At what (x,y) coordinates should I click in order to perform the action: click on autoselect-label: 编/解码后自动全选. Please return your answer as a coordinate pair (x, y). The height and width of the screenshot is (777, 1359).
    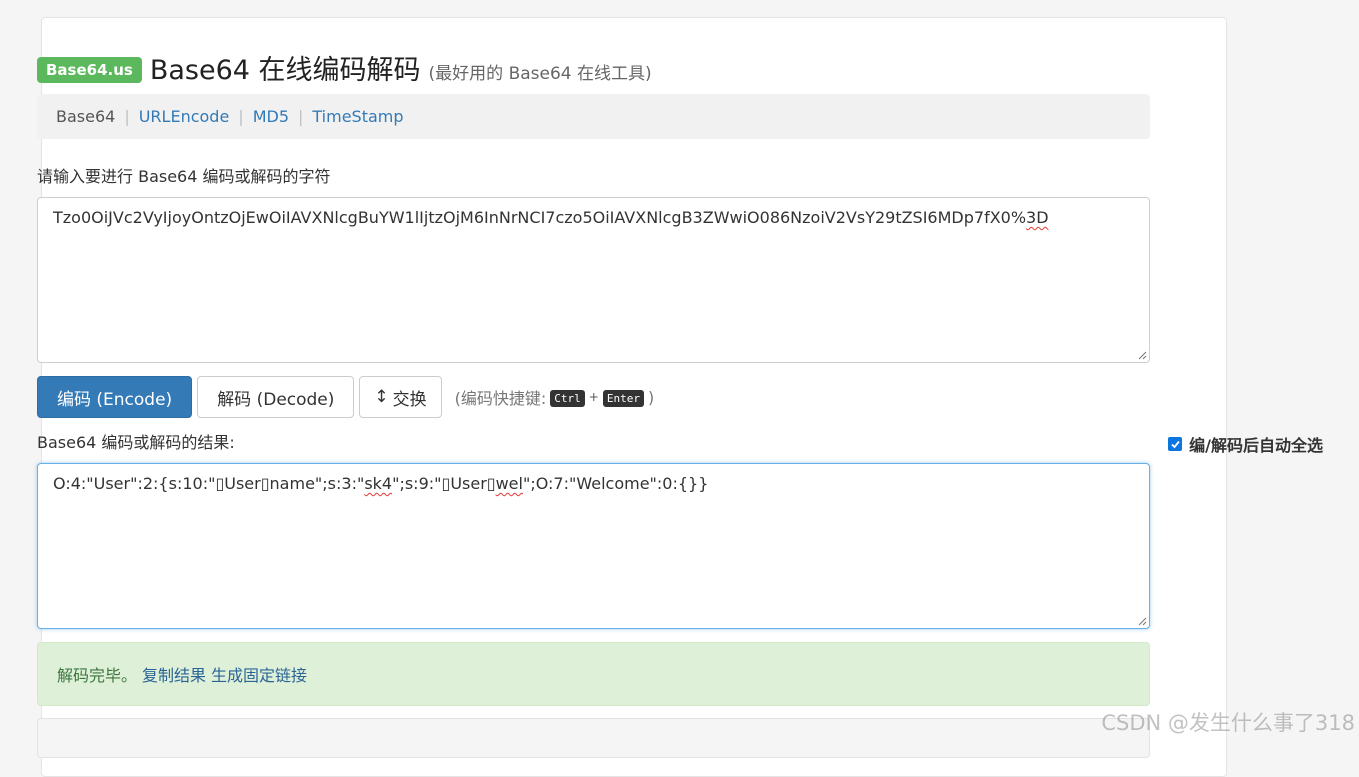
    Looking at the image, I should click on (1256, 445).